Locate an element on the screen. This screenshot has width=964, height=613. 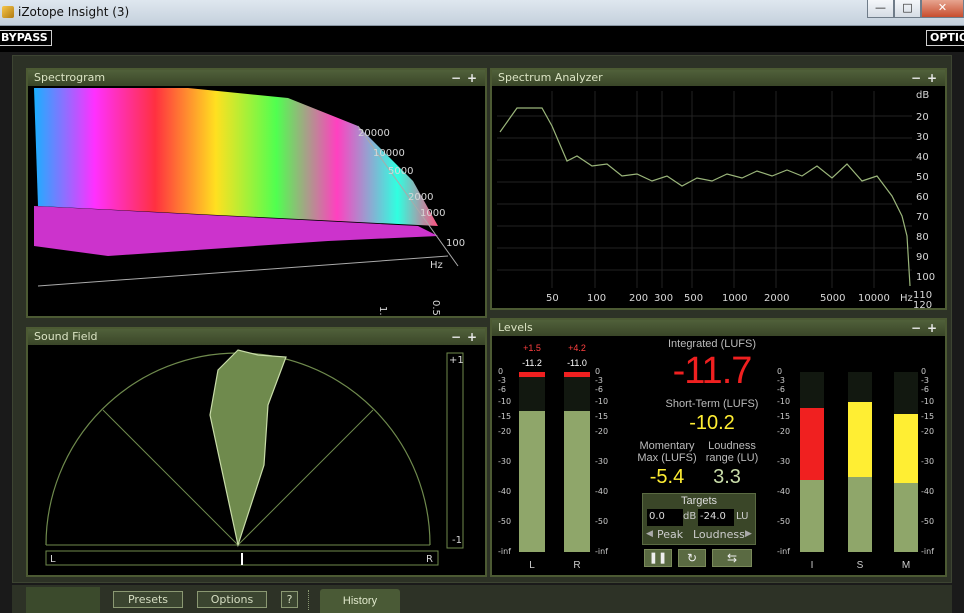
presets-button: Presets is located at coordinates (148, 599).